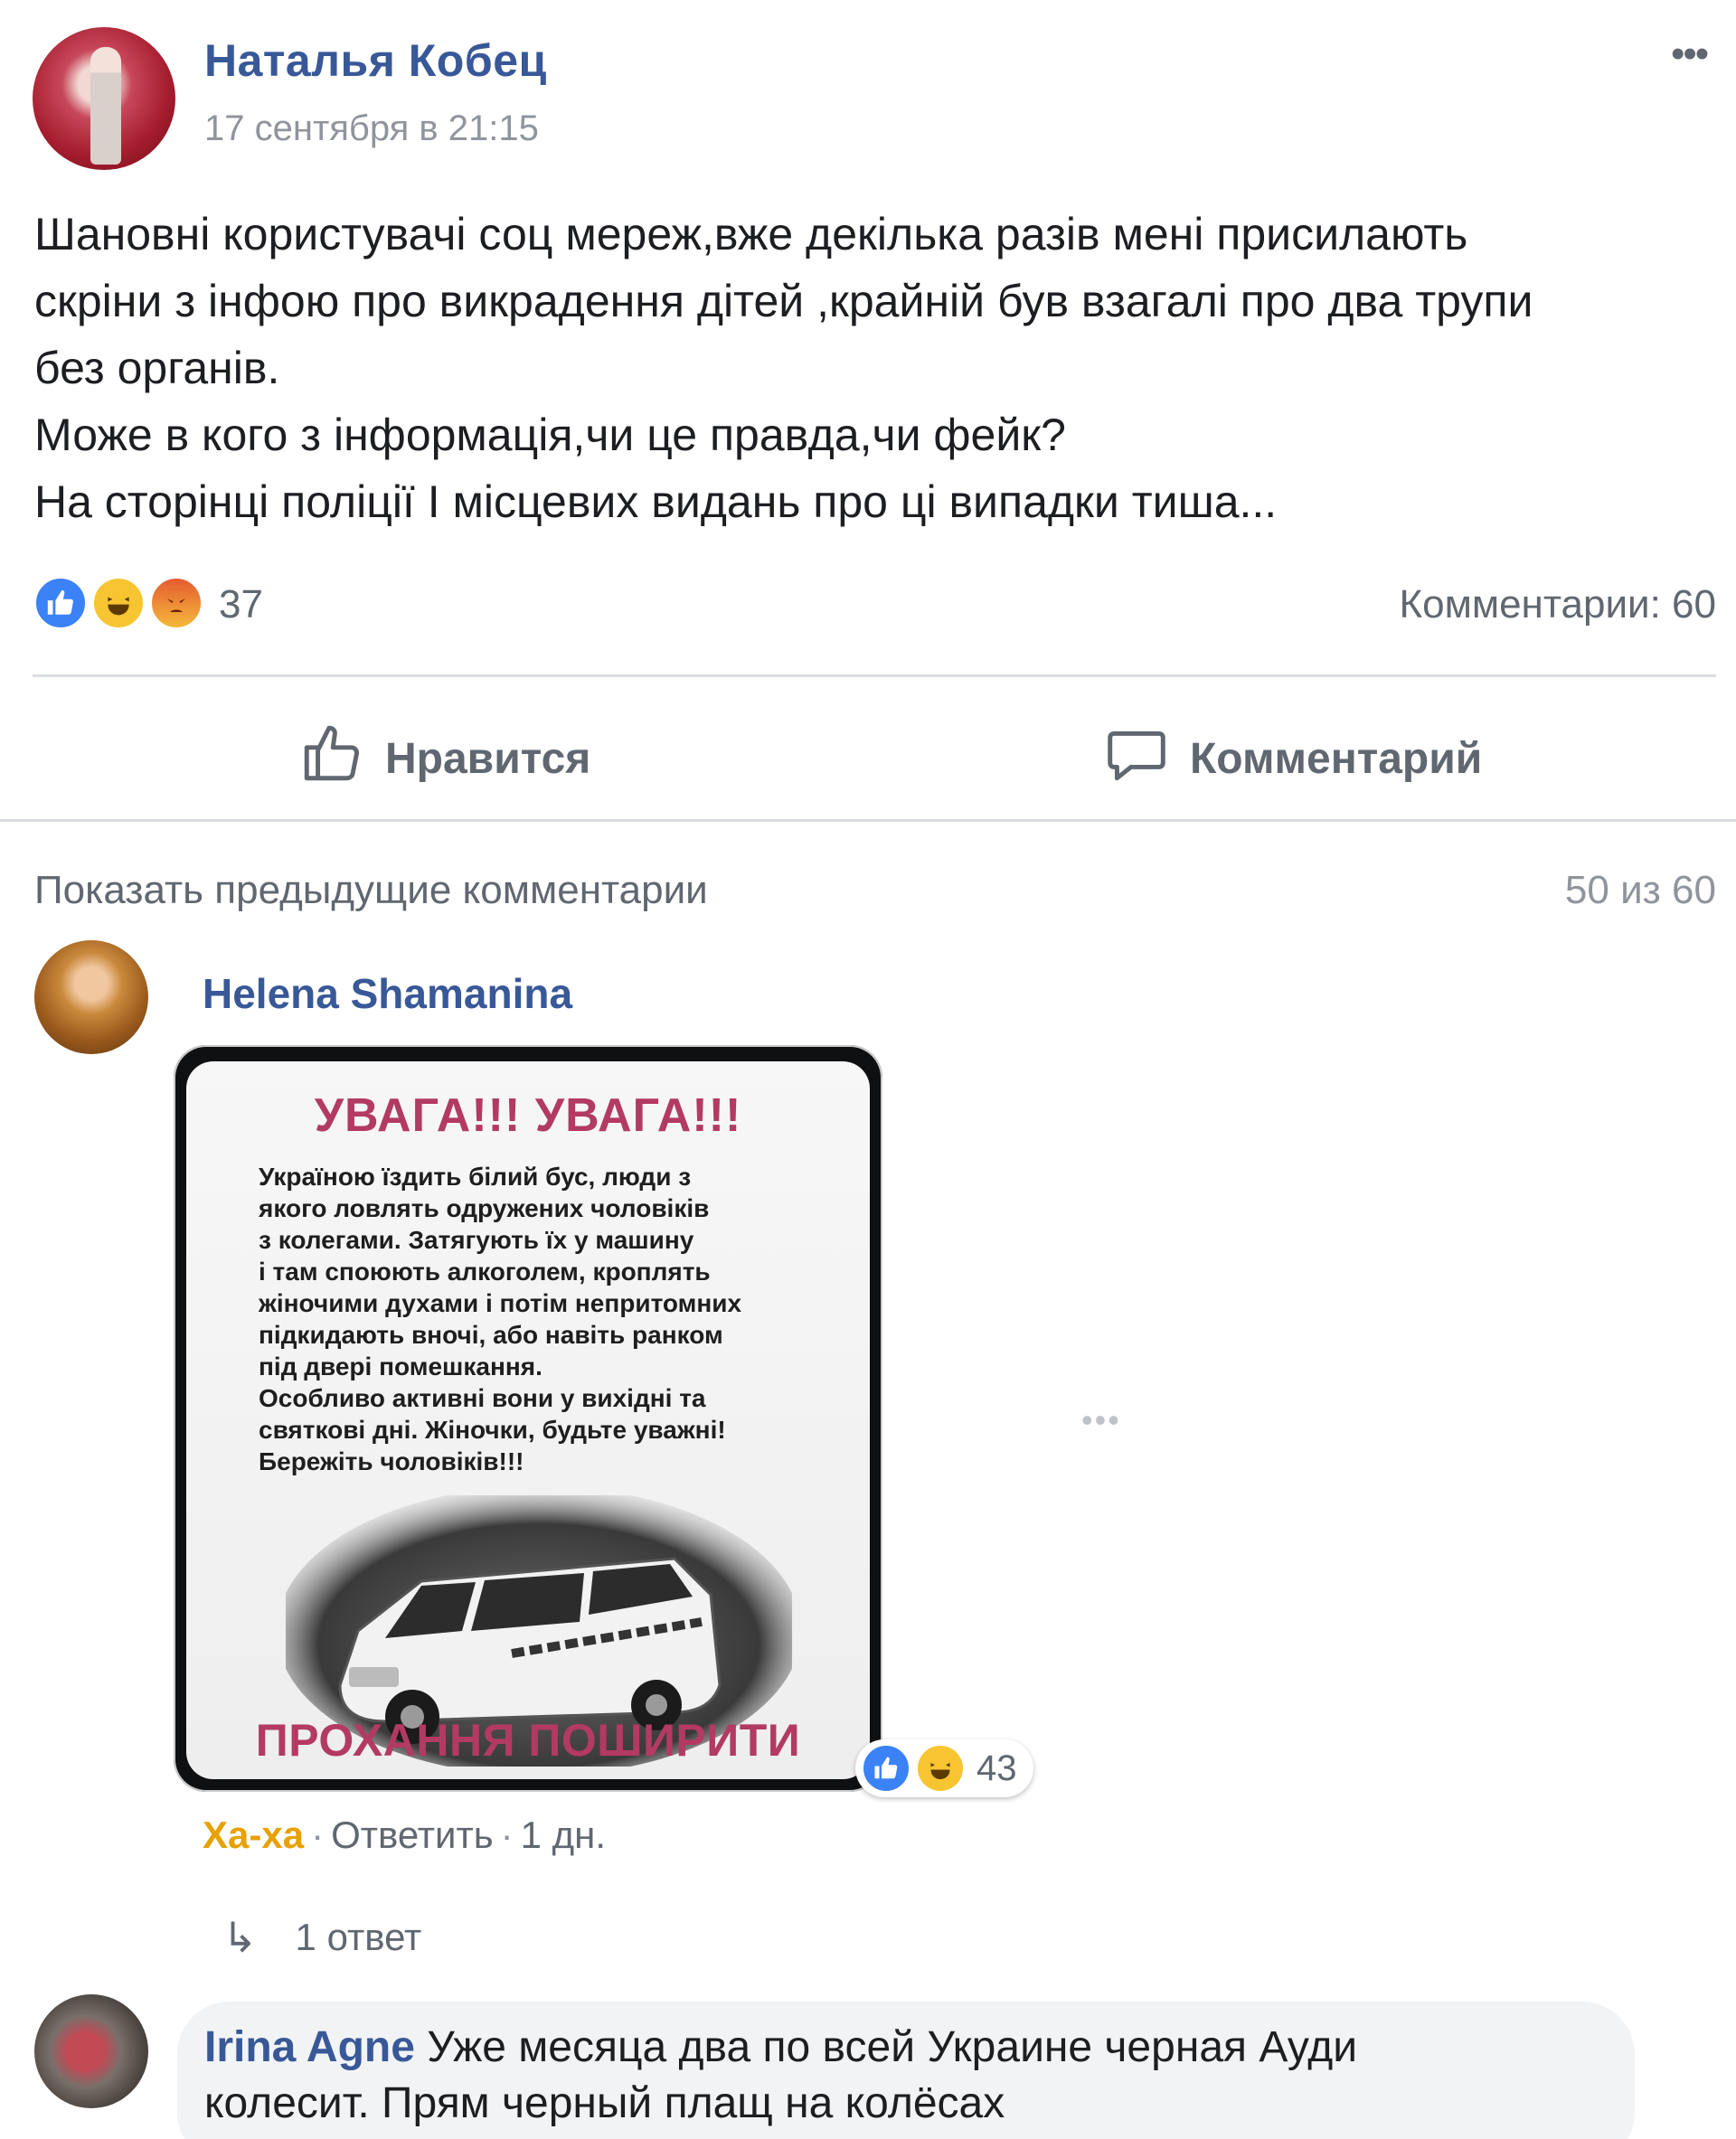  Describe the element at coordinates (401, 1366) in the screenshot. I see `image-text-line: під двері помешкання.` at that location.